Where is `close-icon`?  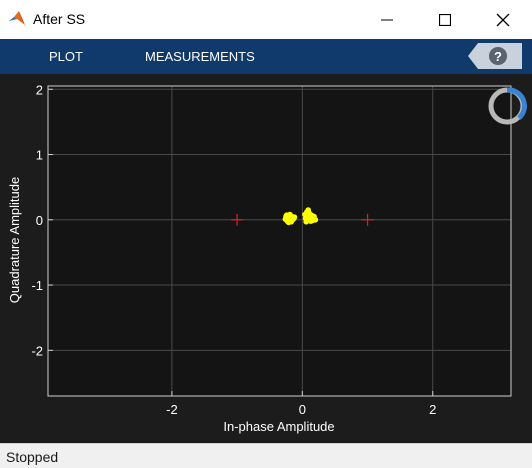 close-icon is located at coordinates (503, 19).